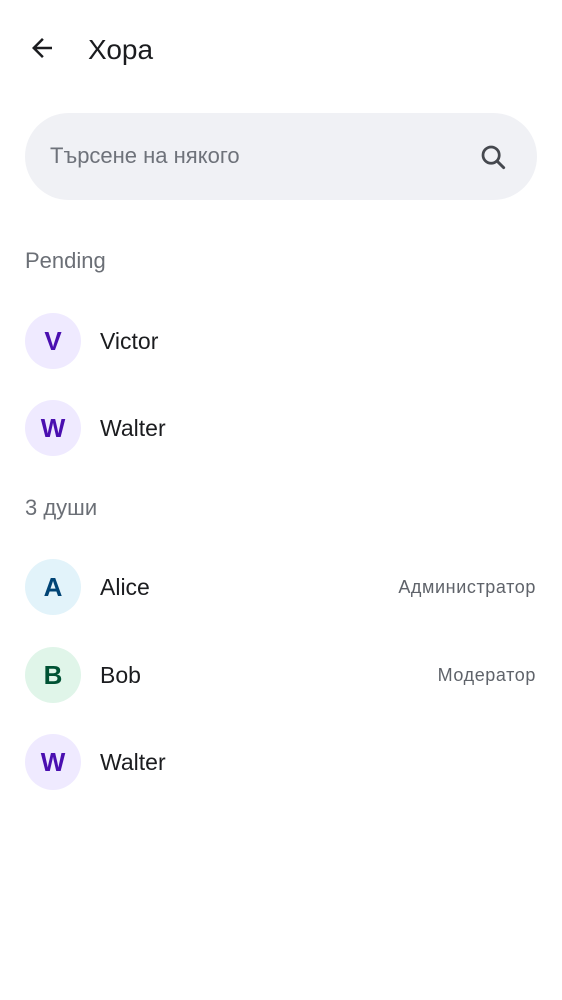 This screenshot has width=562, height=1000. What do you see at coordinates (493, 157) in the screenshot?
I see `search-icon` at bounding box center [493, 157].